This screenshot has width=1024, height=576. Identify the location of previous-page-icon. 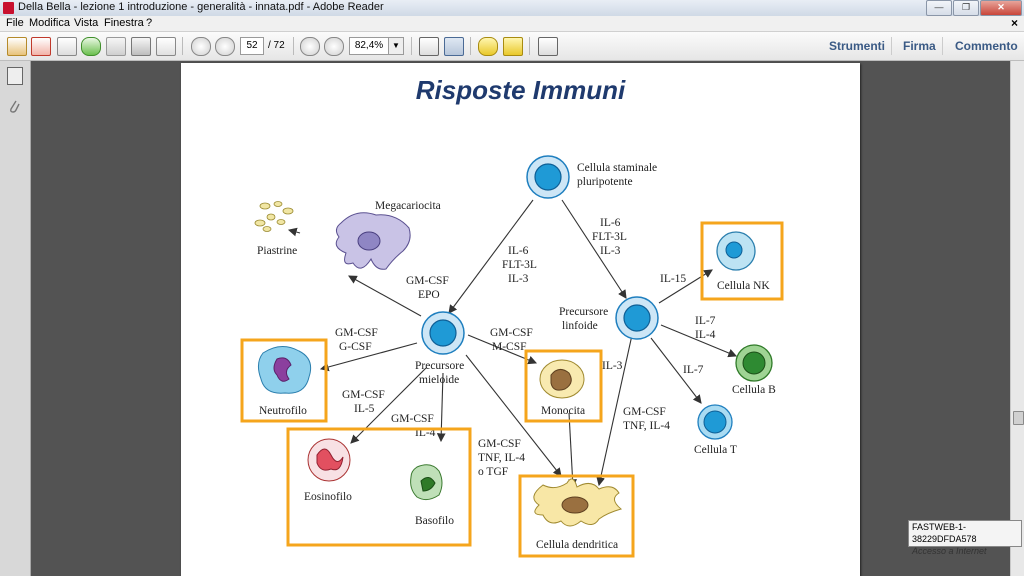
(201, 46).